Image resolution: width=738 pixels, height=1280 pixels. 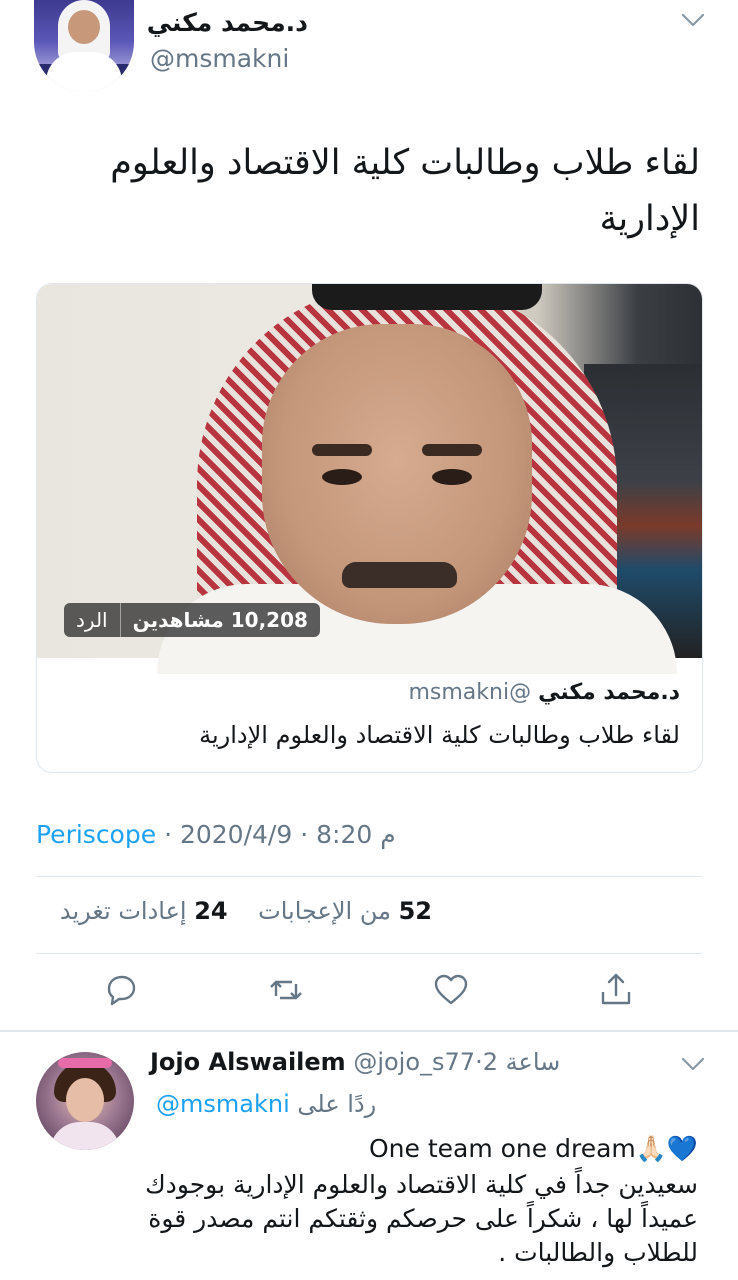 I want to click on reply-header: Jojo Alswailem @jojo_s77·2 ساعة, so click(x=355, y=1062).